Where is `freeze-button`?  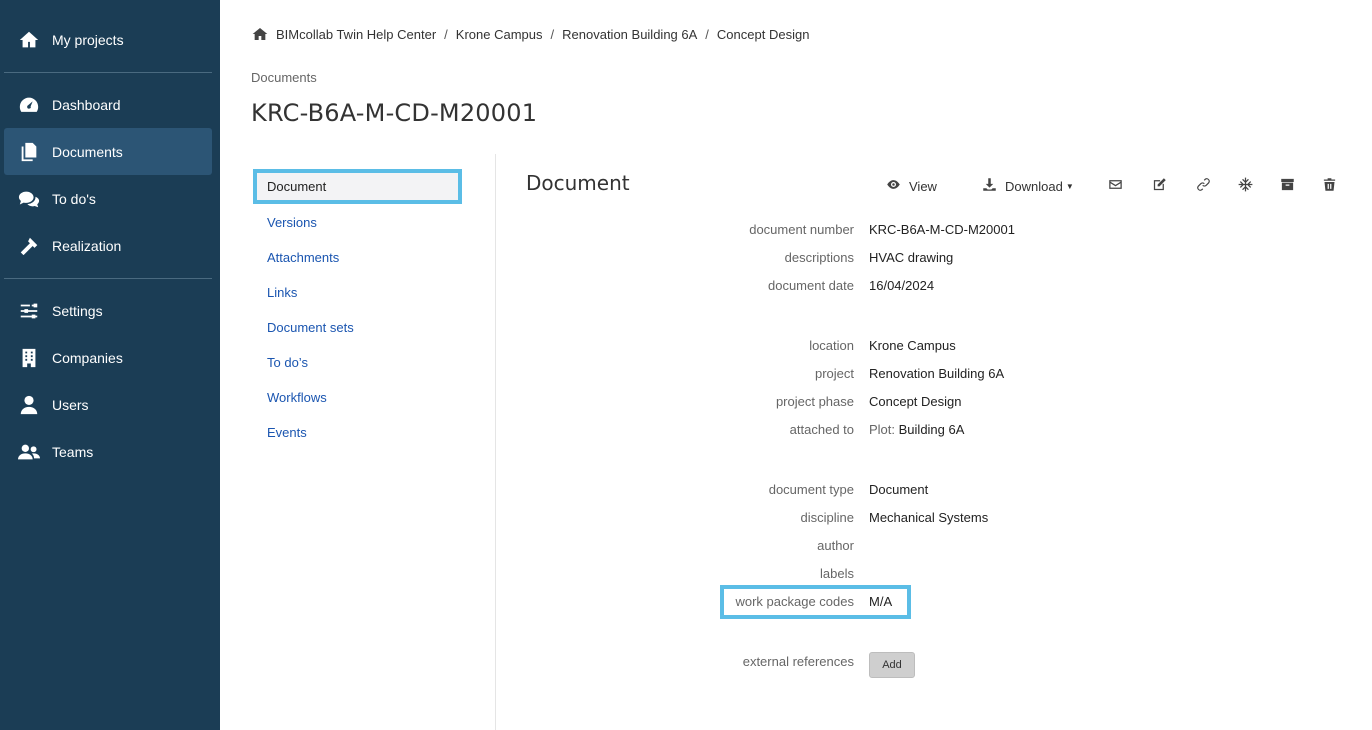 freeze-button is located at coordinates (1245, 186).